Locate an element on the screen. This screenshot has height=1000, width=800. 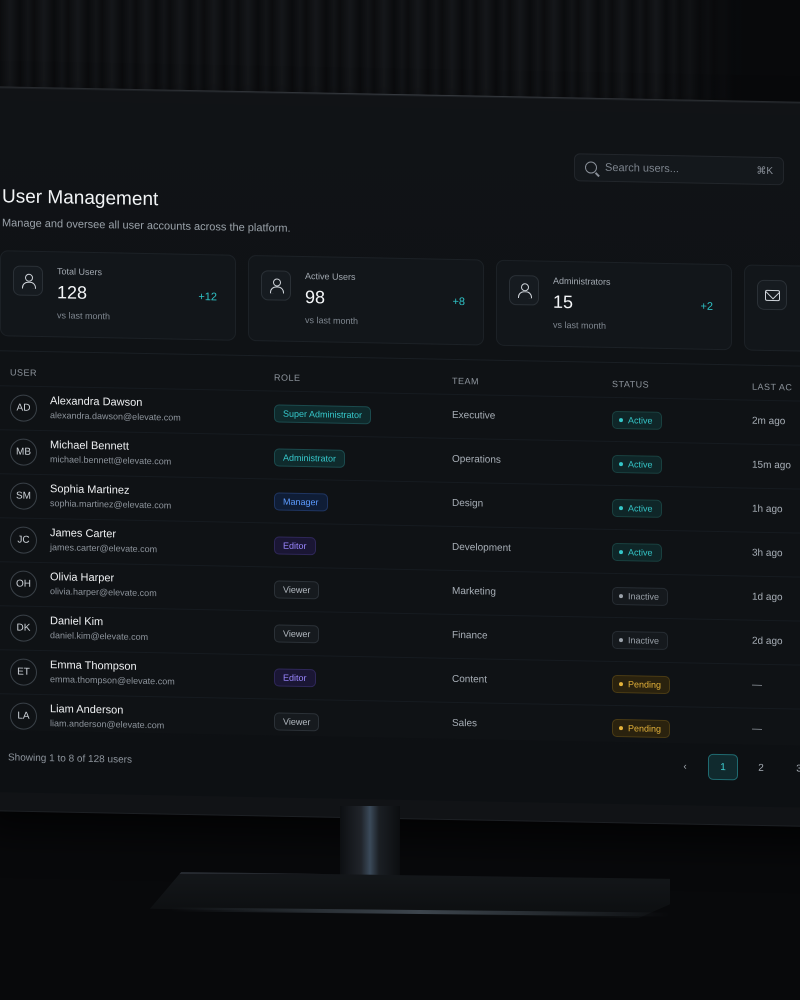
user-name: Daniel Kim is located at coordinates (76, 621).